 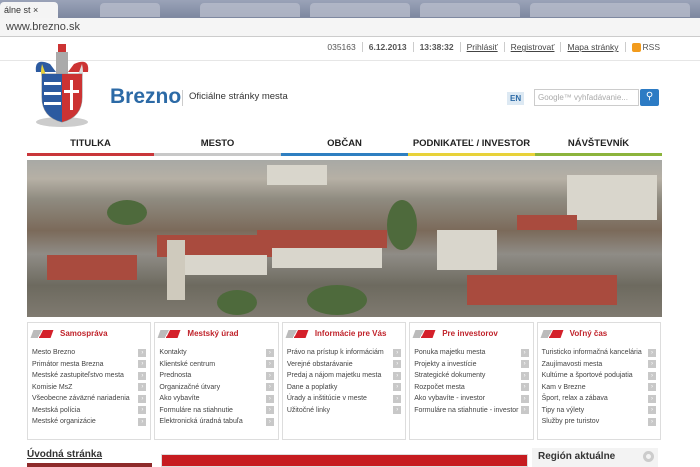 I want to click on site-brand: Brezno, so click(x=145, y=97).